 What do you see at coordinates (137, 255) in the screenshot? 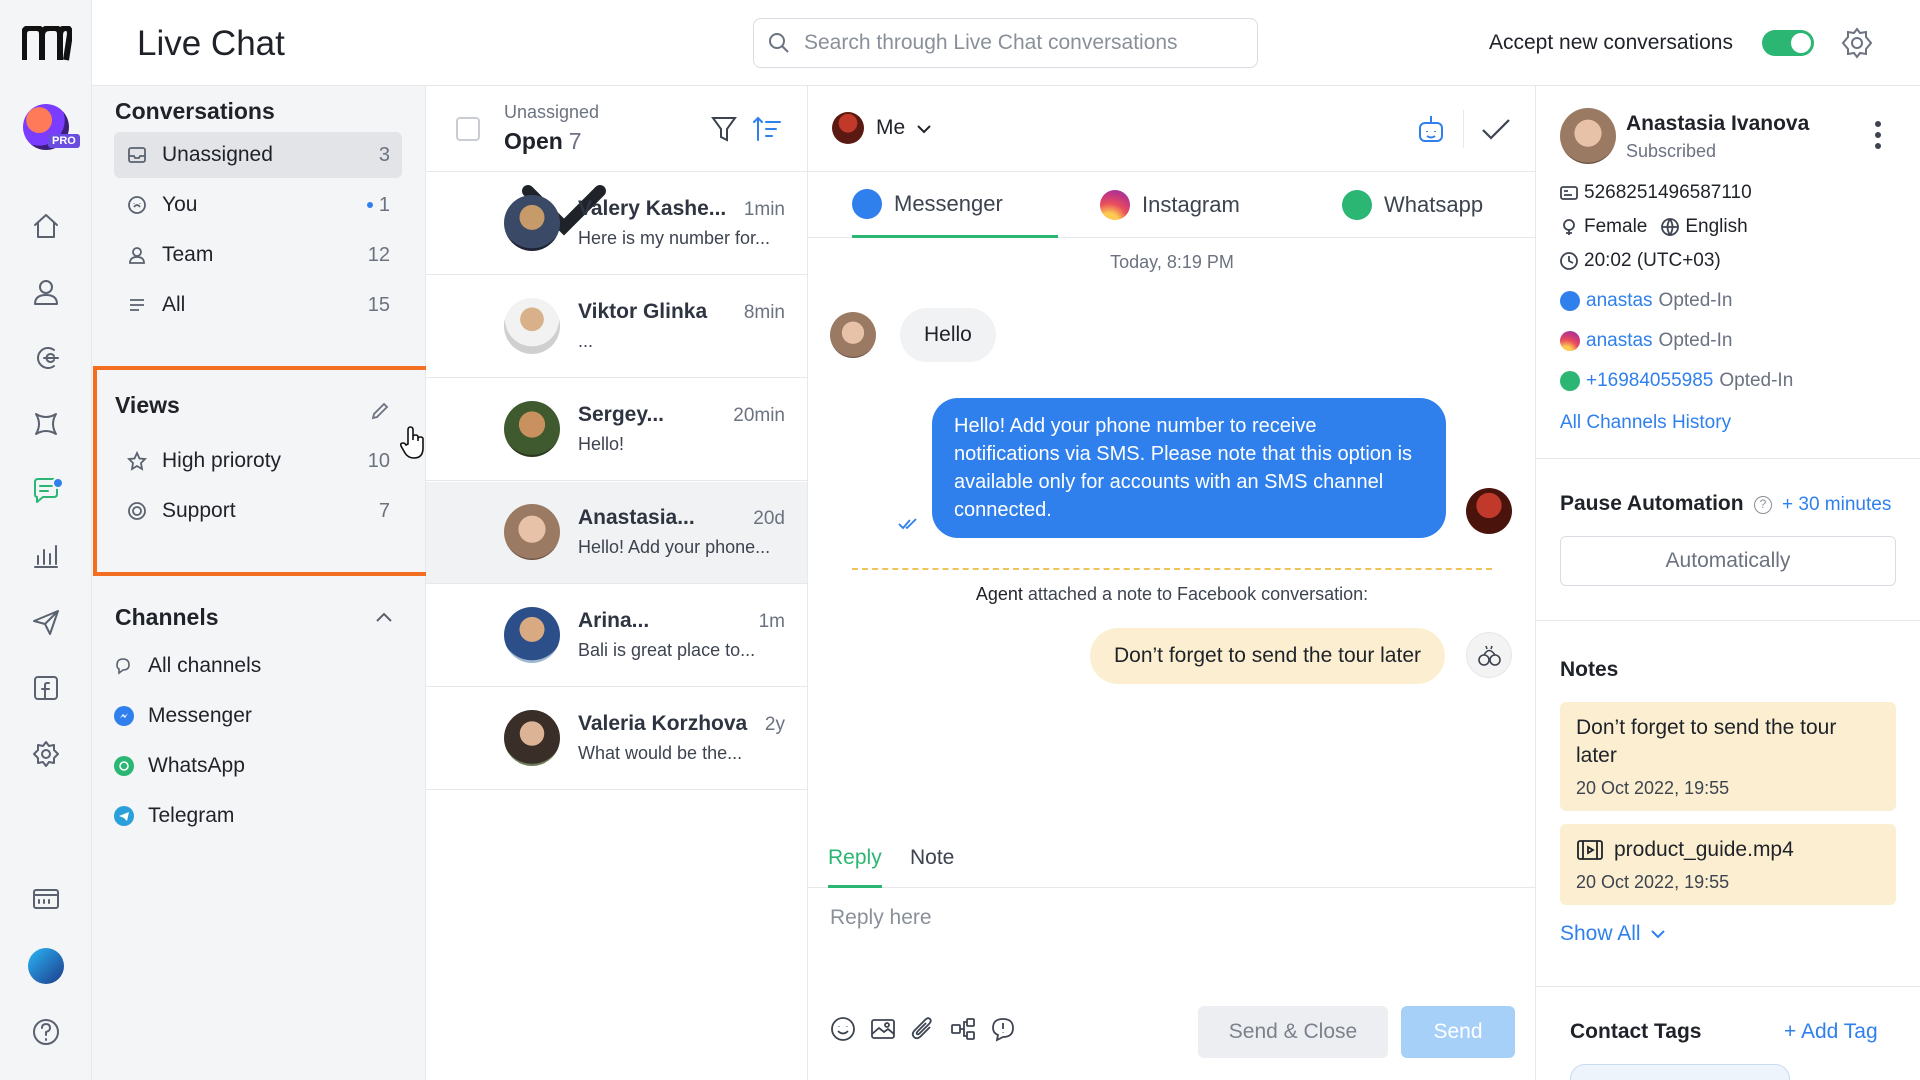
I see `team-icon` at bounding box center [137, 255].